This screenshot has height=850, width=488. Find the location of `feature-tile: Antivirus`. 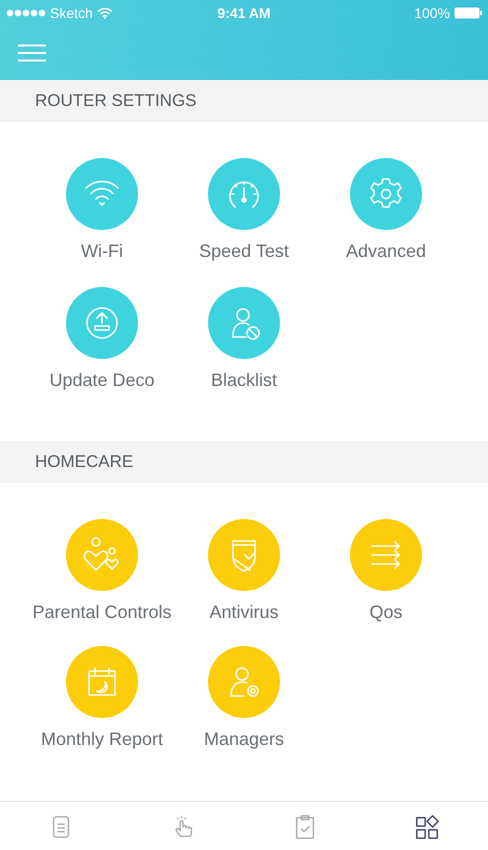

feature-tile: Antivirus is located at coordinates (244, 571).